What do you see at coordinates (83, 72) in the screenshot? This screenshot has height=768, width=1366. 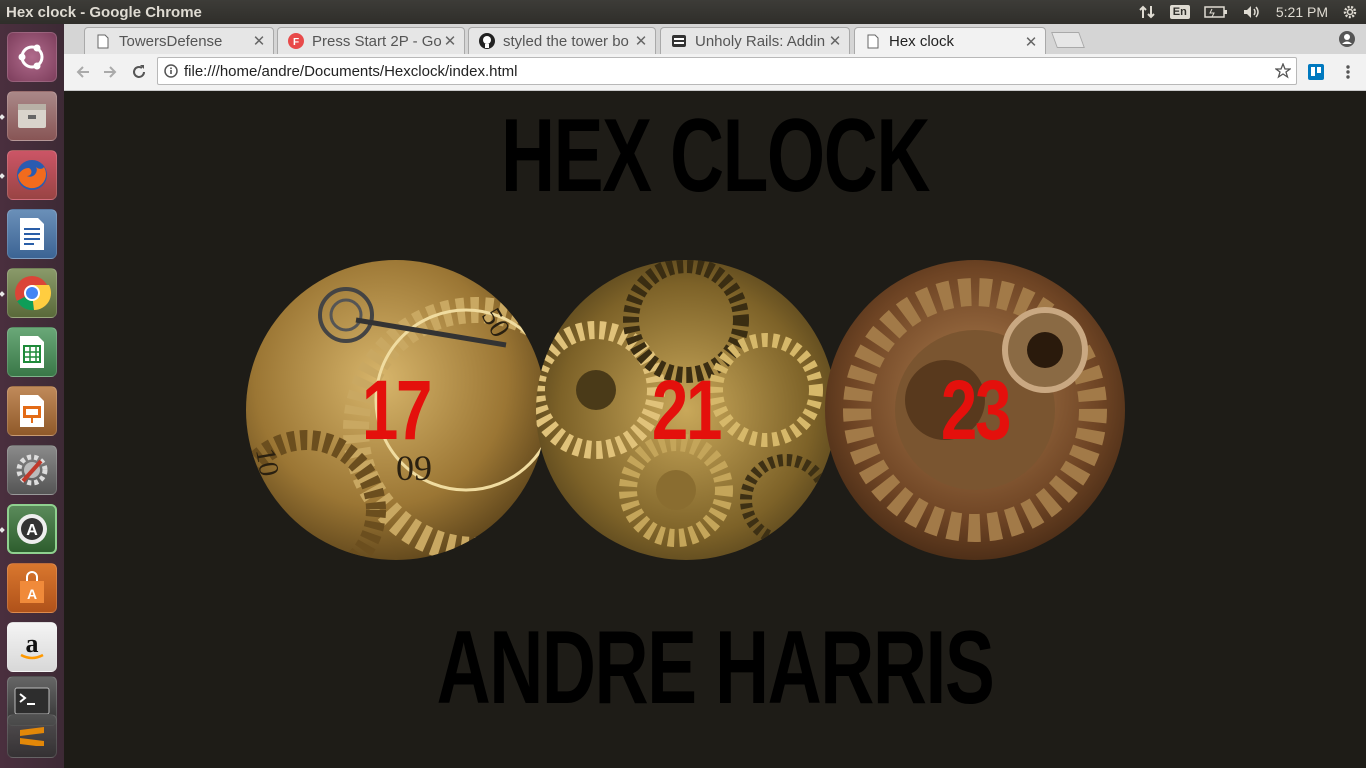 I see `back-icon` at bounding box center [83, 72].